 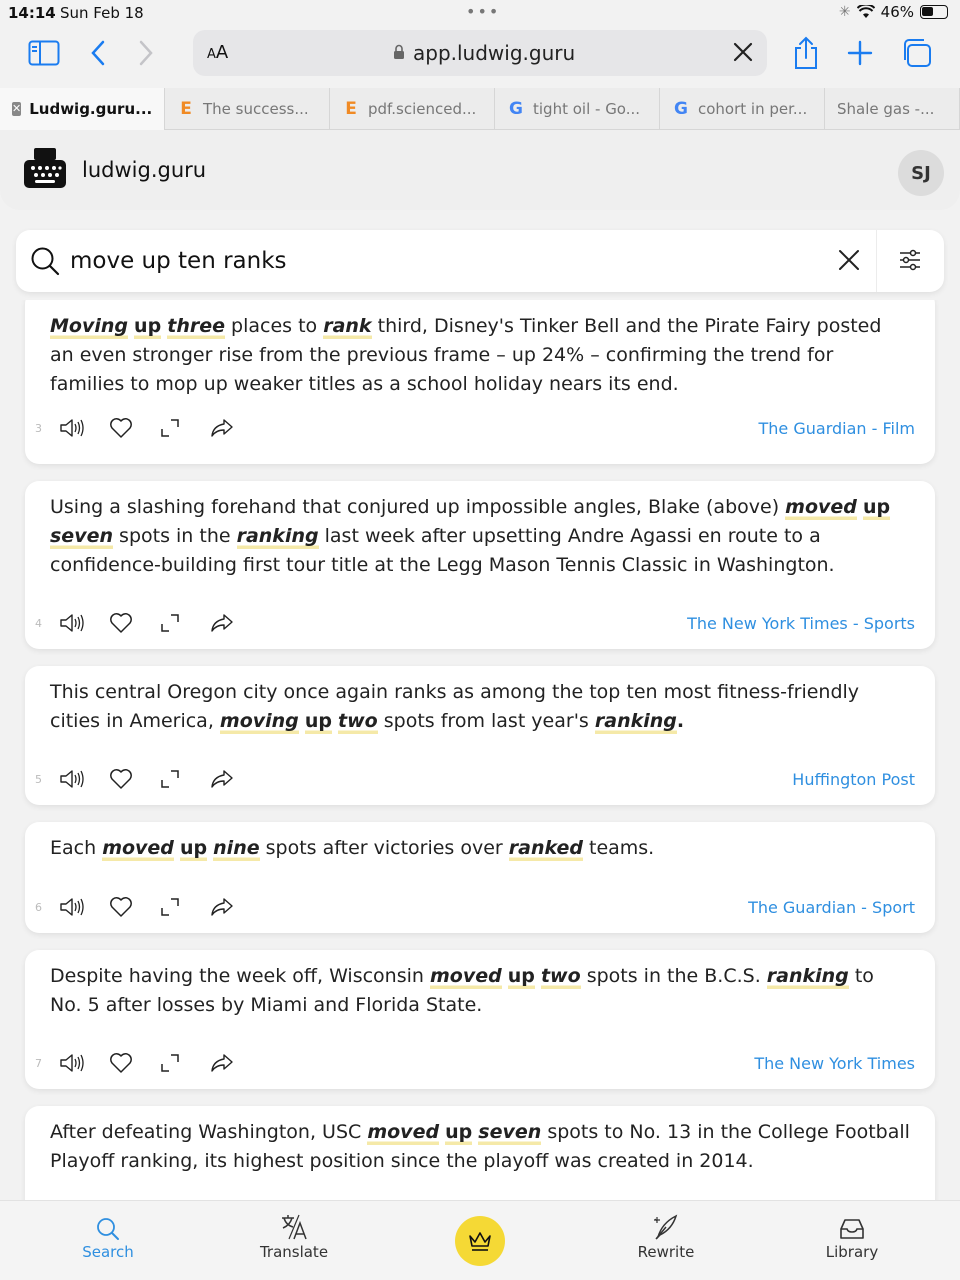 I want to click on share-icon, so click(x=806, y=53).